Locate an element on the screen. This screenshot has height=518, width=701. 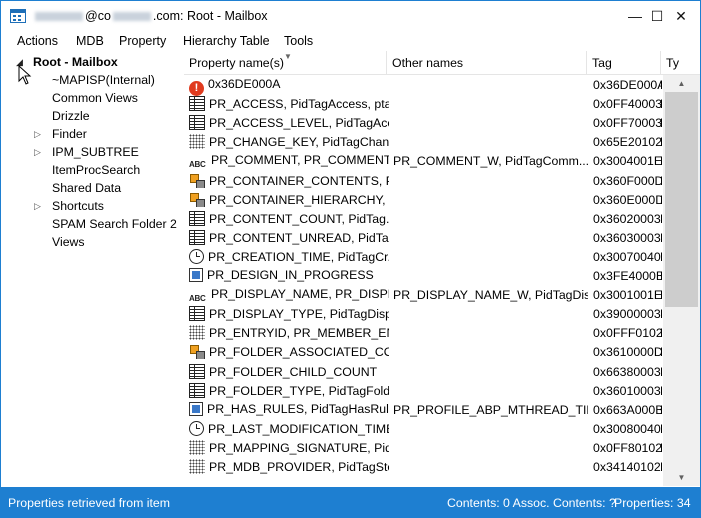
menu-mdb: MDB is located at coordinates (90, 41).